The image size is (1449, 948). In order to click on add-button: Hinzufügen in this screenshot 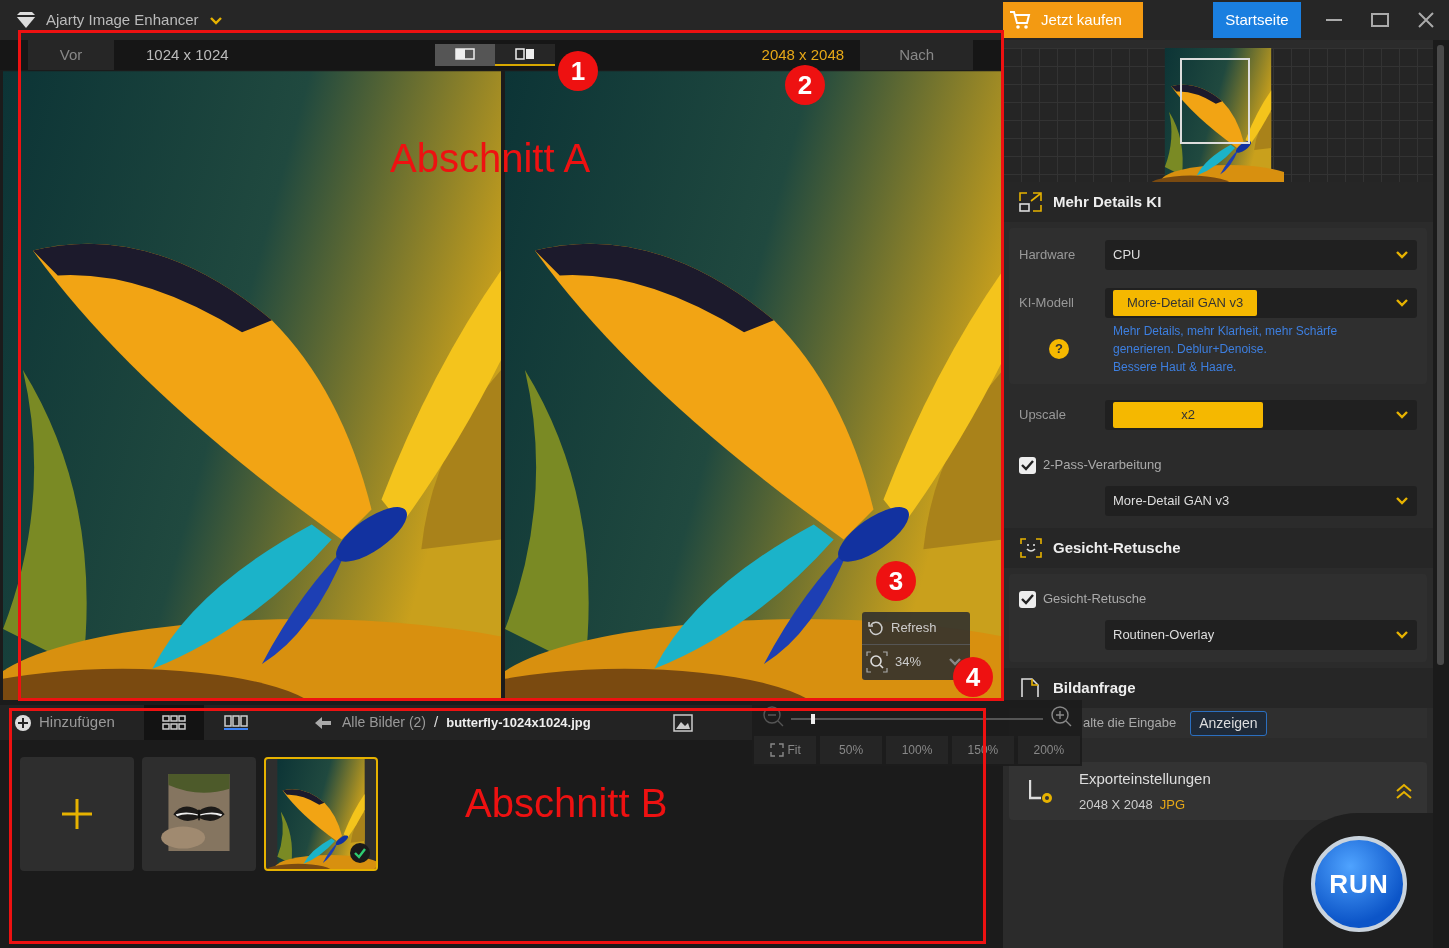, I will do `click(74, 722)`.